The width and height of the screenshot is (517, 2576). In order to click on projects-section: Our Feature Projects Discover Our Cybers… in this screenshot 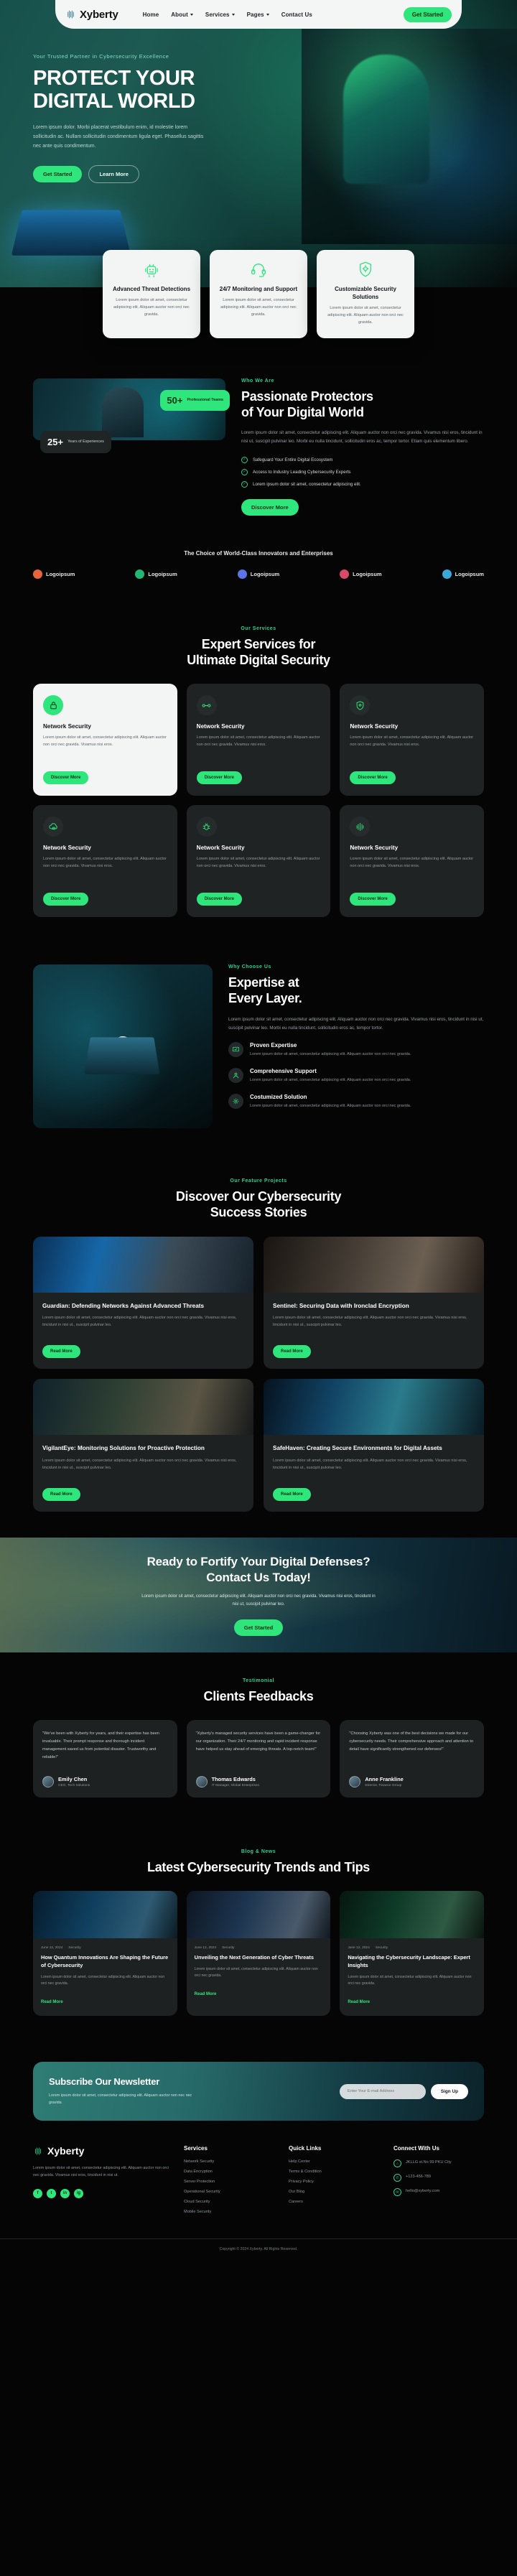, I will do `click(258, 1345)`.